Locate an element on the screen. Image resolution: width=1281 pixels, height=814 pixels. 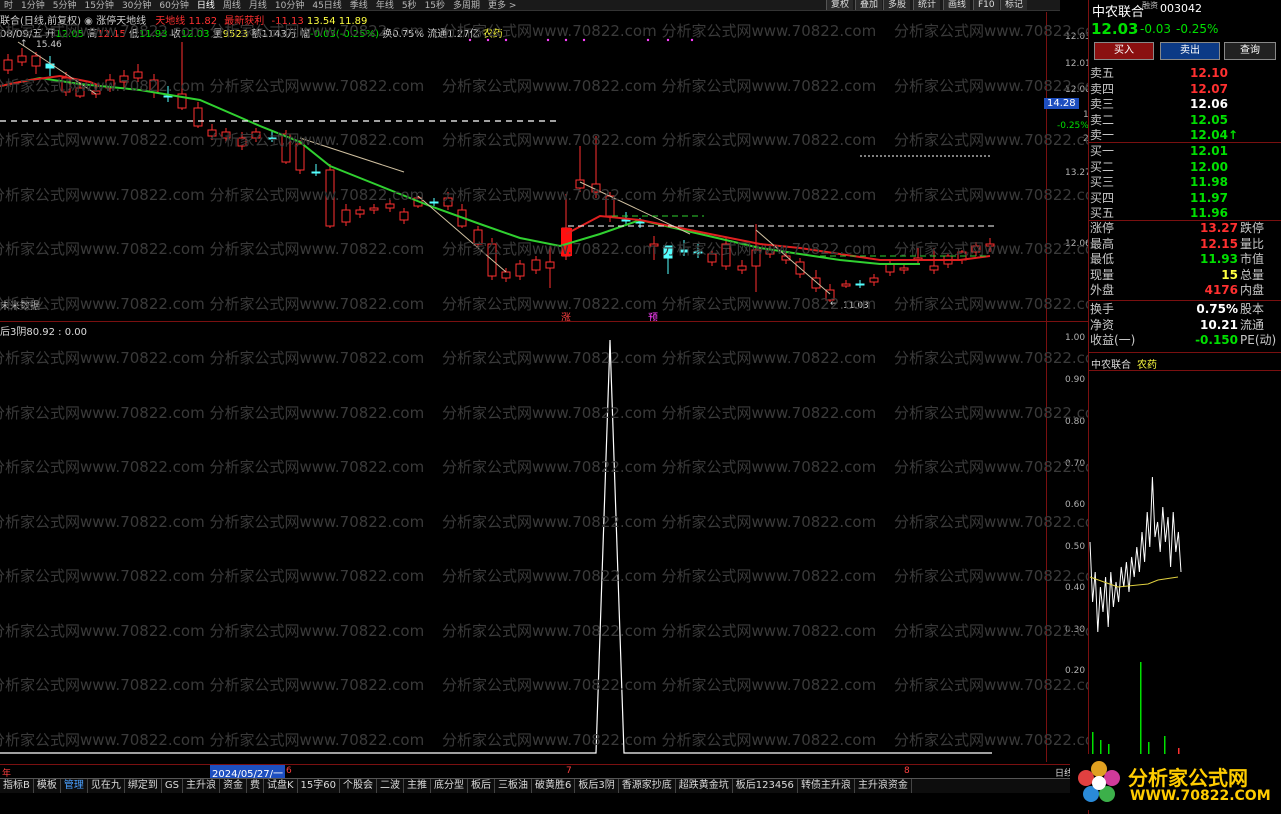
period-tab: 日线 is located at coordinates (206, 6).